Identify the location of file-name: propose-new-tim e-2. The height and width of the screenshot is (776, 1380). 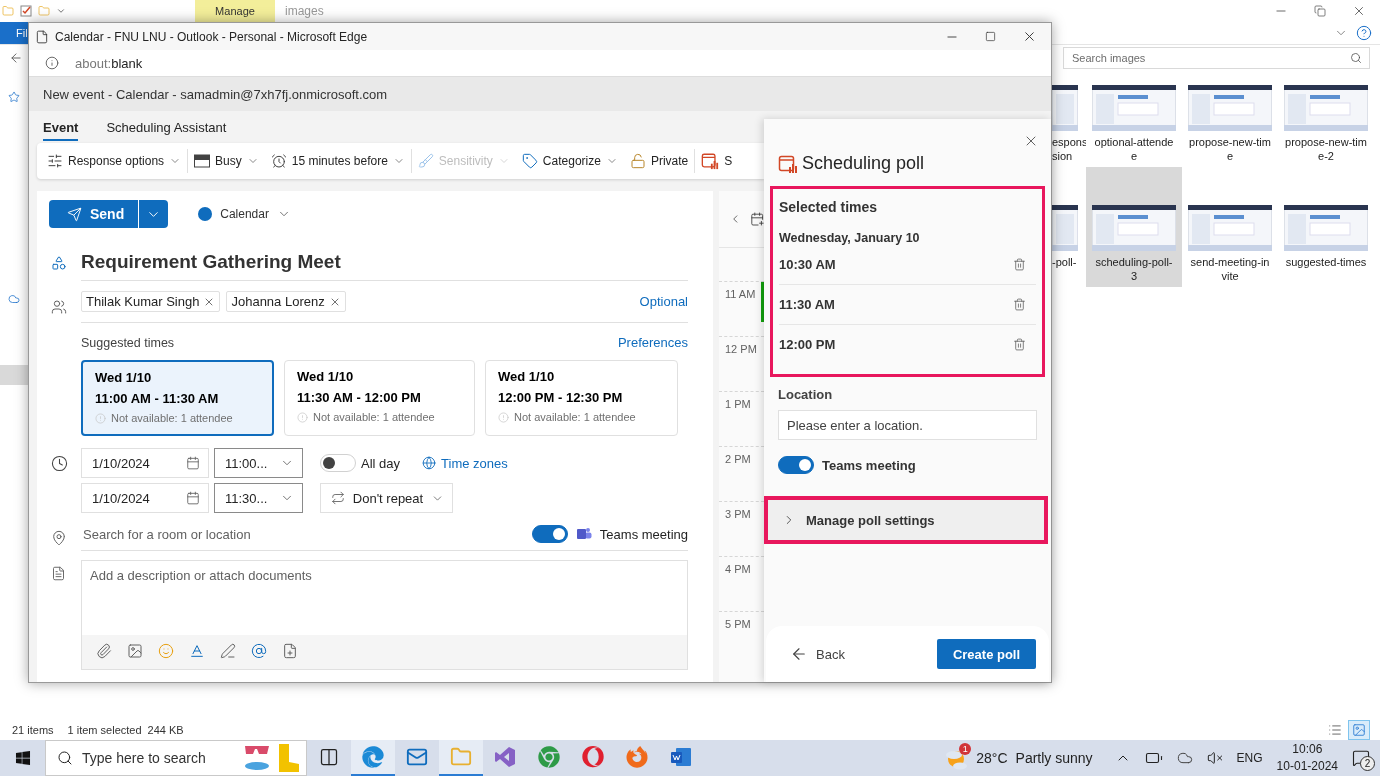
(1326, 149).